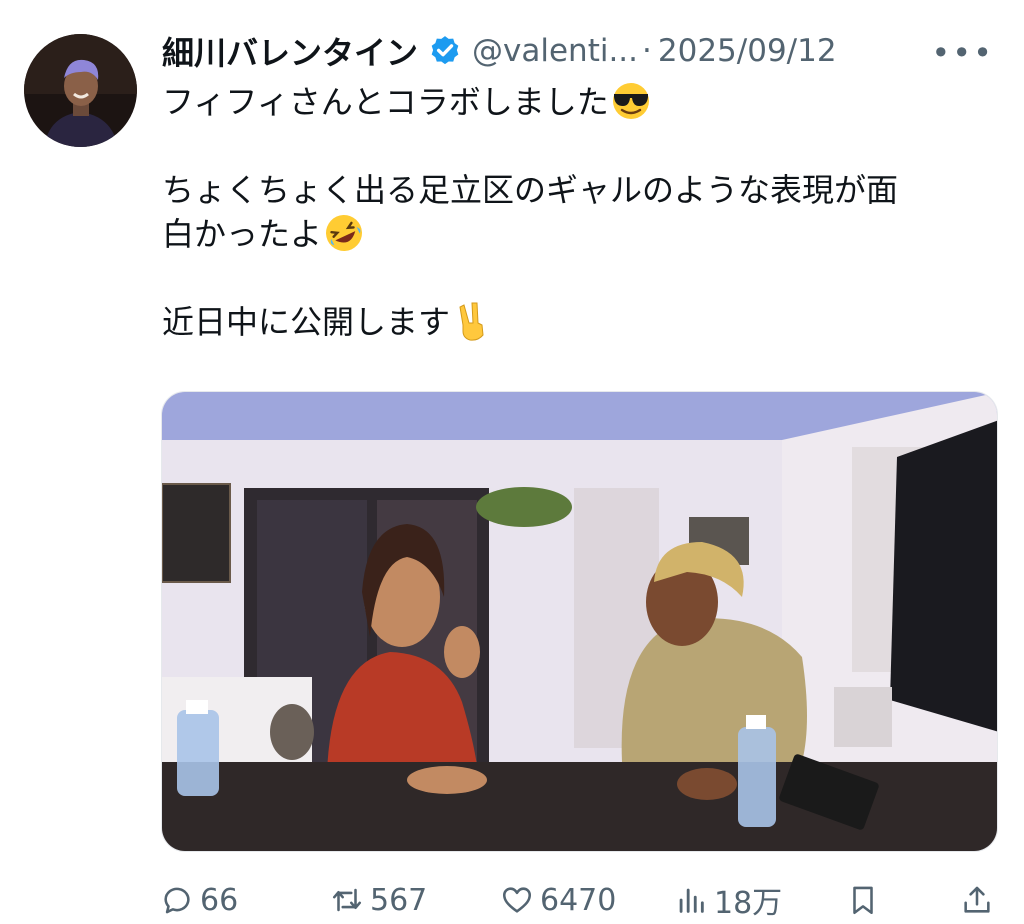 This screenshot has width=1024, height=924. I want to click on reply-count: 66, so click(219, 900).